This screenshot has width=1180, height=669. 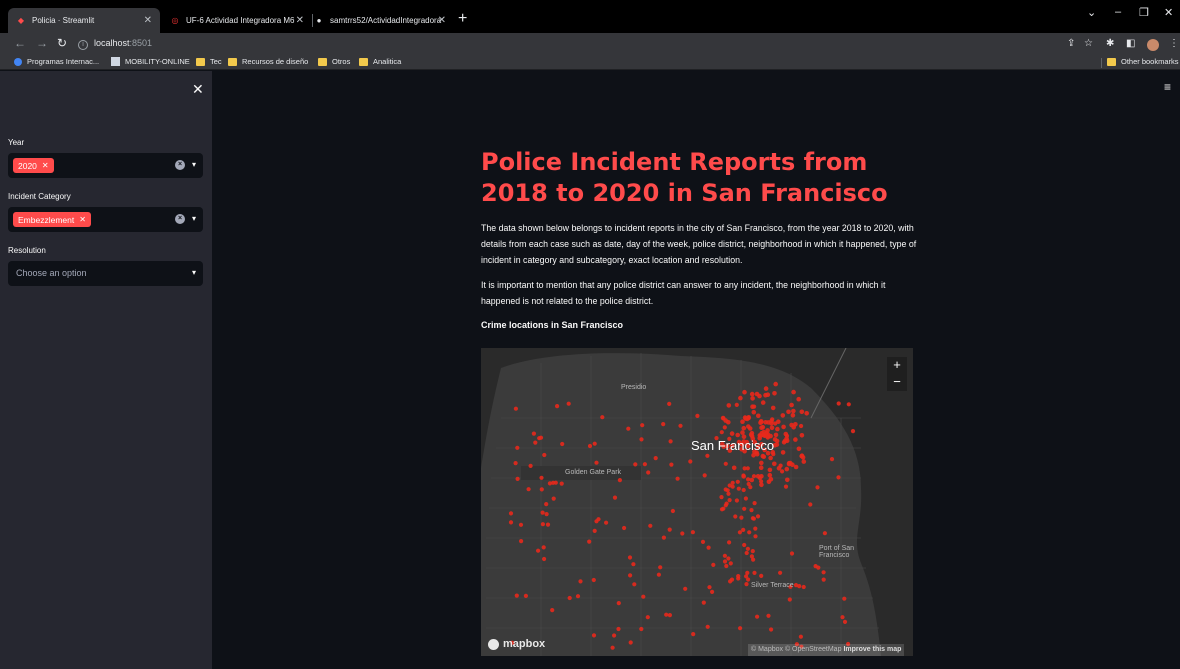 I want to click on bookmark-analitica: Analitica, so click(x=380, y=61).